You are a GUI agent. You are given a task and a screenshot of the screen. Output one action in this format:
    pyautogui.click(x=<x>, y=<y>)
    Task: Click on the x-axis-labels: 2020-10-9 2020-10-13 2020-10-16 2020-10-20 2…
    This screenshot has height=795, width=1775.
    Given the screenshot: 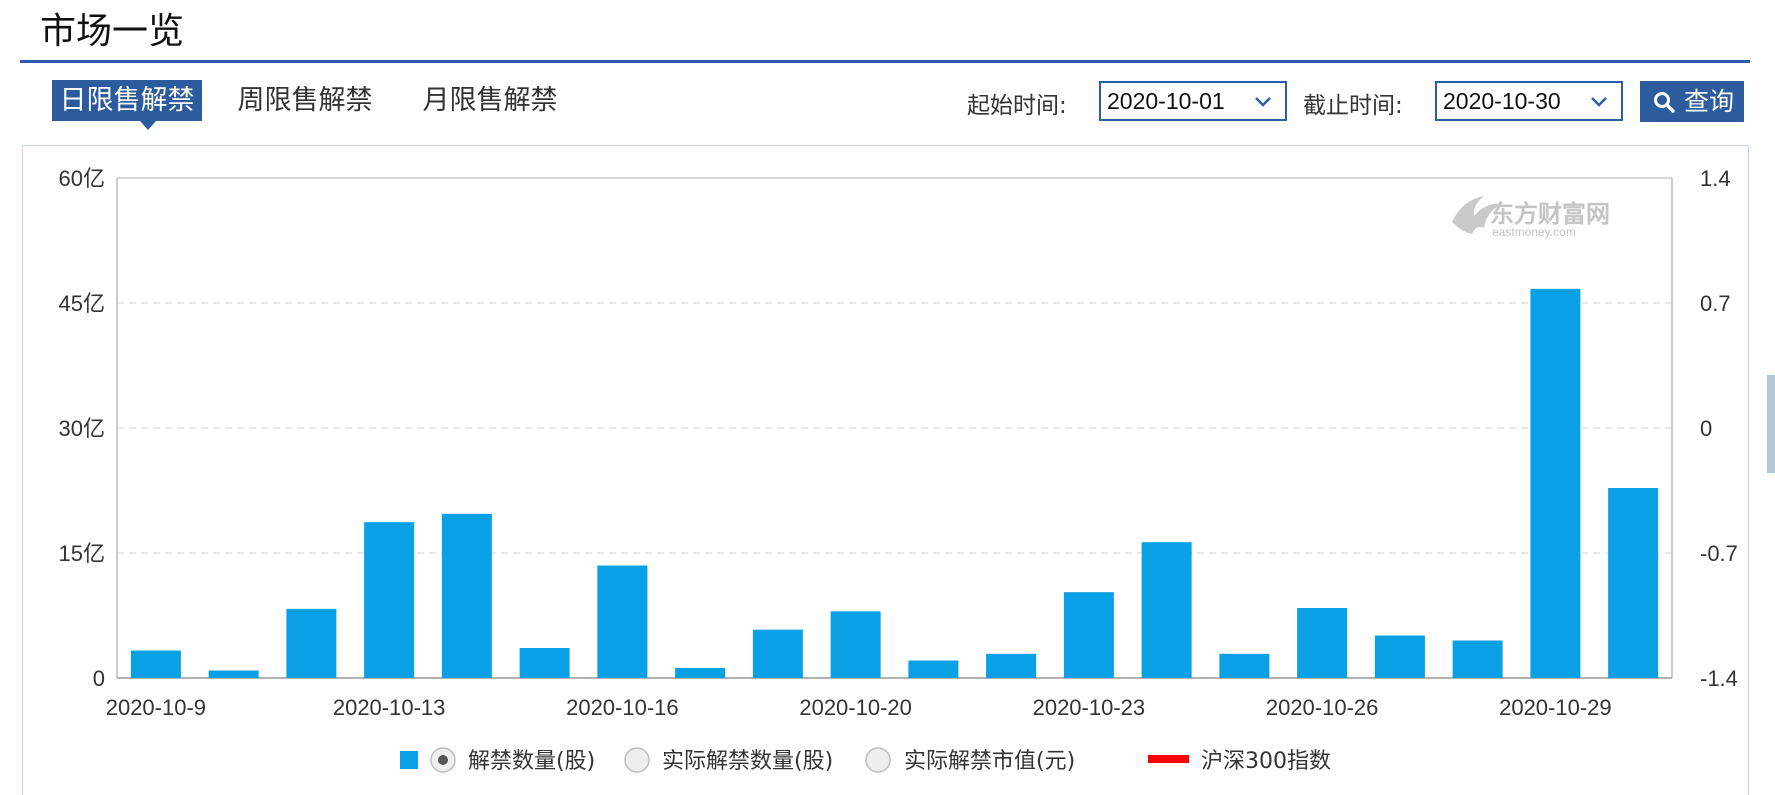 What is the action you would take?
    pyautogui.click(x=859, y=707)
    